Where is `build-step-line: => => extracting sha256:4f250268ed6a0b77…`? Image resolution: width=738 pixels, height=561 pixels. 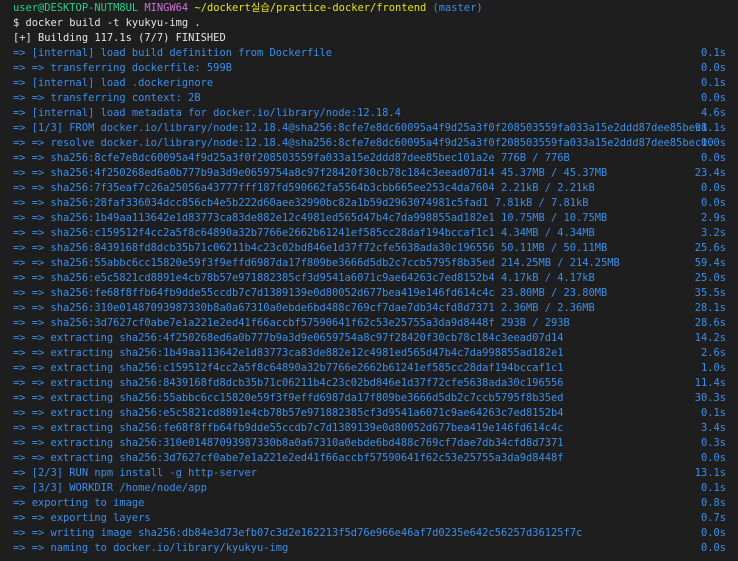
build-step-line: => => extracting sha256:4f250268ed6a0b77… is located at coordinates (369, 338).